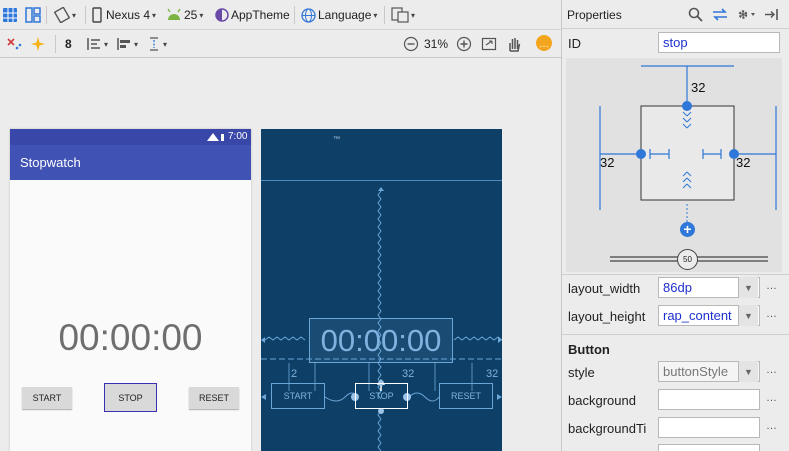  Describe the element at coordinates (214, 398) in the screenshot. I see `reset-button: RESET` at that location.